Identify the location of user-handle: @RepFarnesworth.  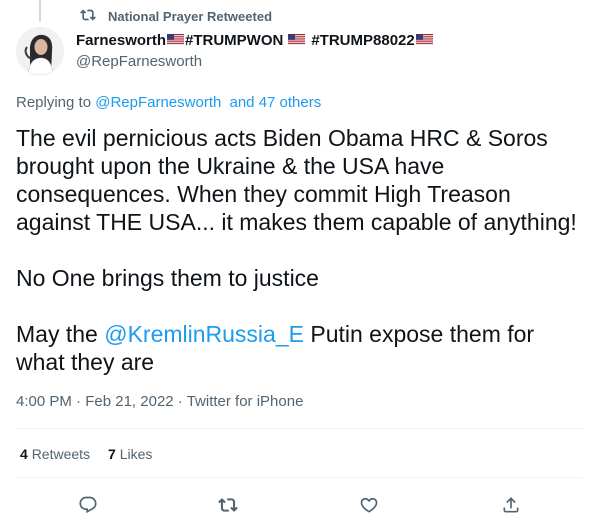
(139, 61).